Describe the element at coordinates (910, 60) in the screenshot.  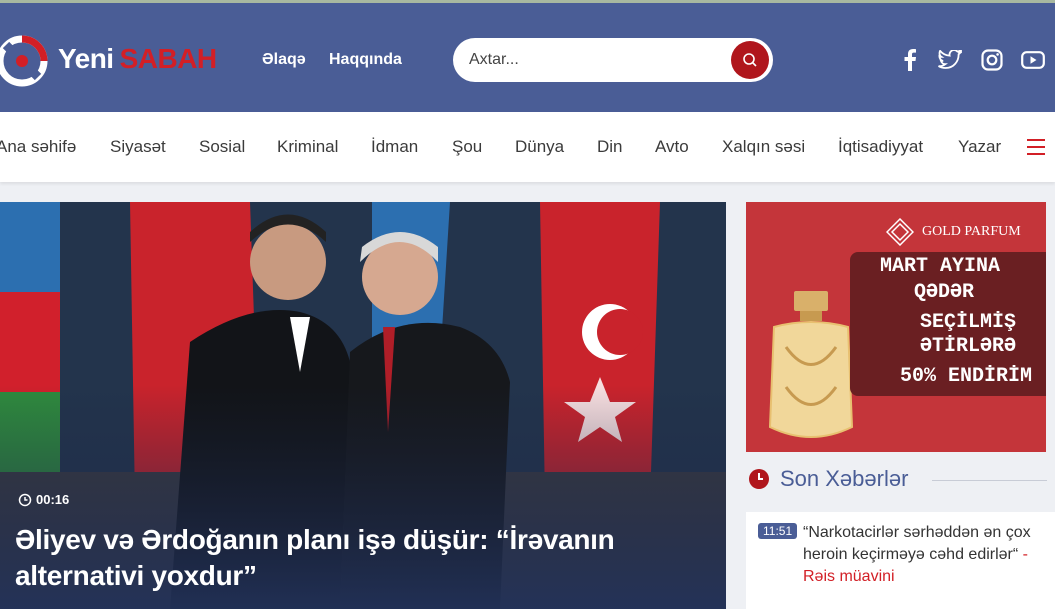
I see `facebook-icon` at that location.